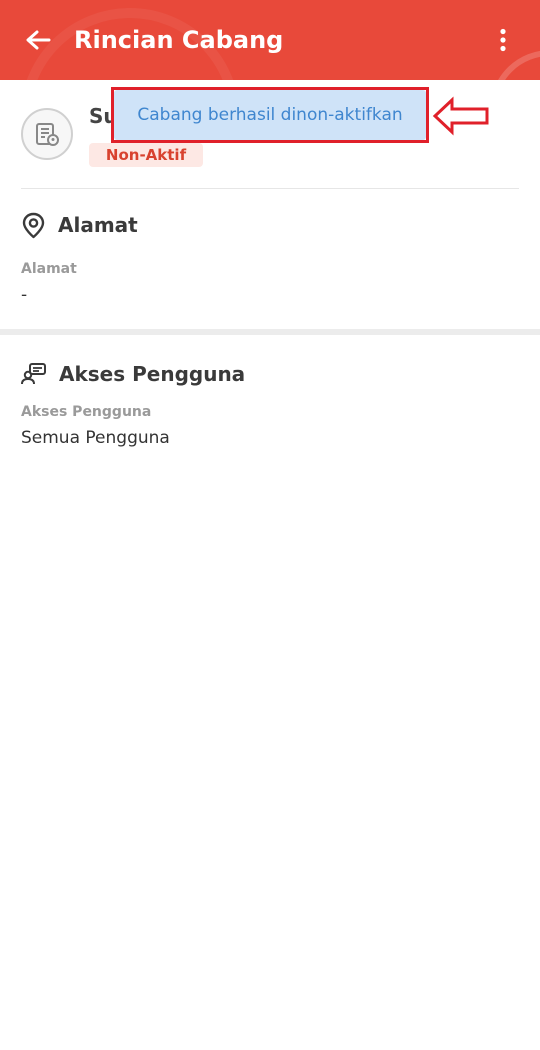 The image size is (540, 1050). I want to click on page-title: Rincian Cabang, so click(179, 40).